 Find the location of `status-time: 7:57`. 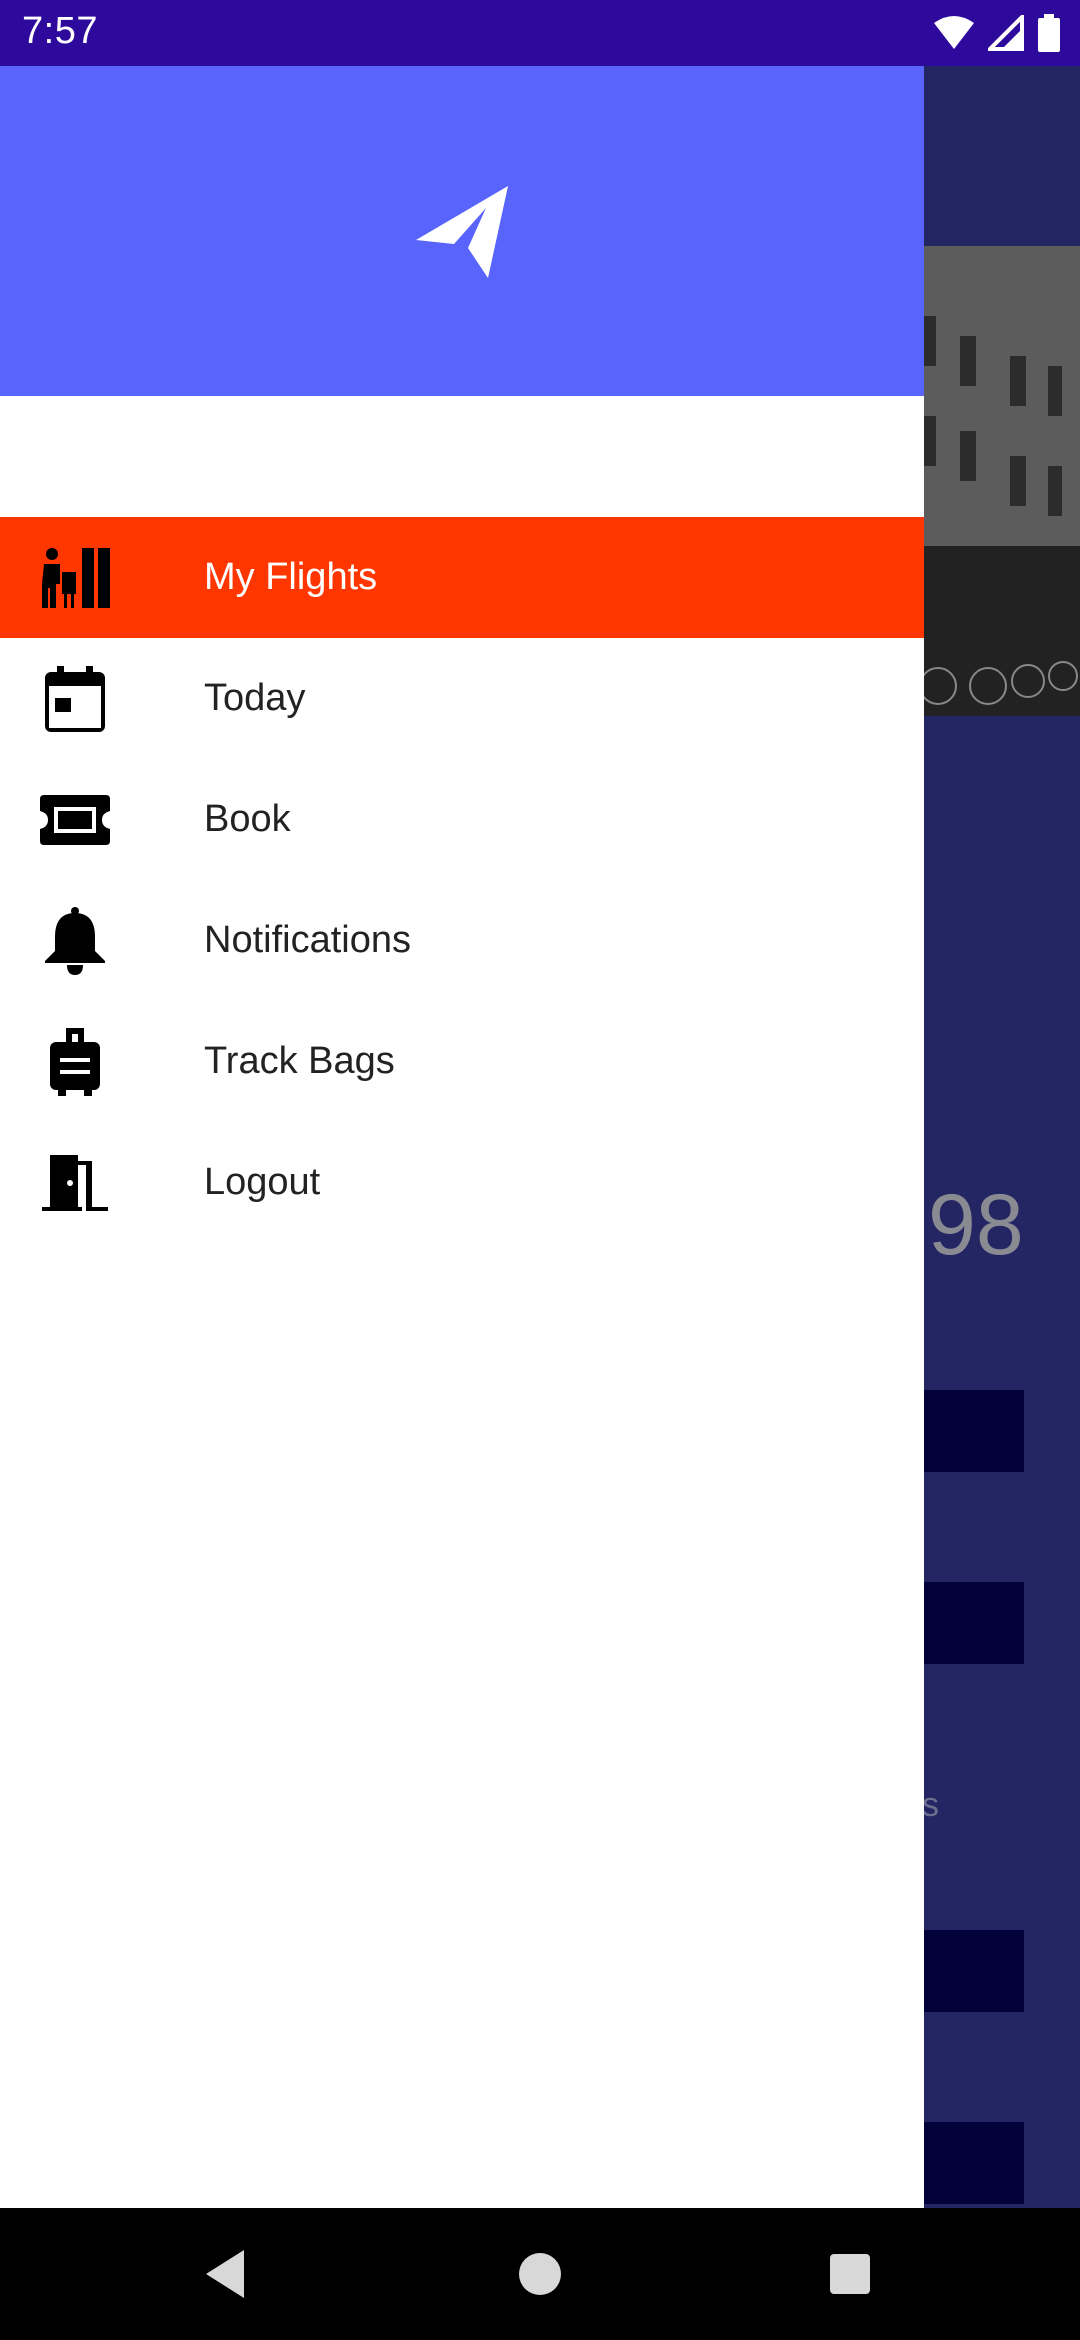

status-time: 7:57 is located at coordinates (60, 31).